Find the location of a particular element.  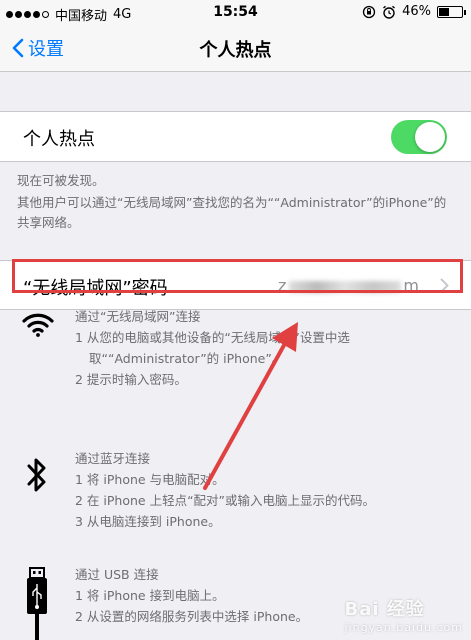

usb-step-2: 2 从设置的网络服务列表中选择 iPhone。 is located at coordinates (192, 616).